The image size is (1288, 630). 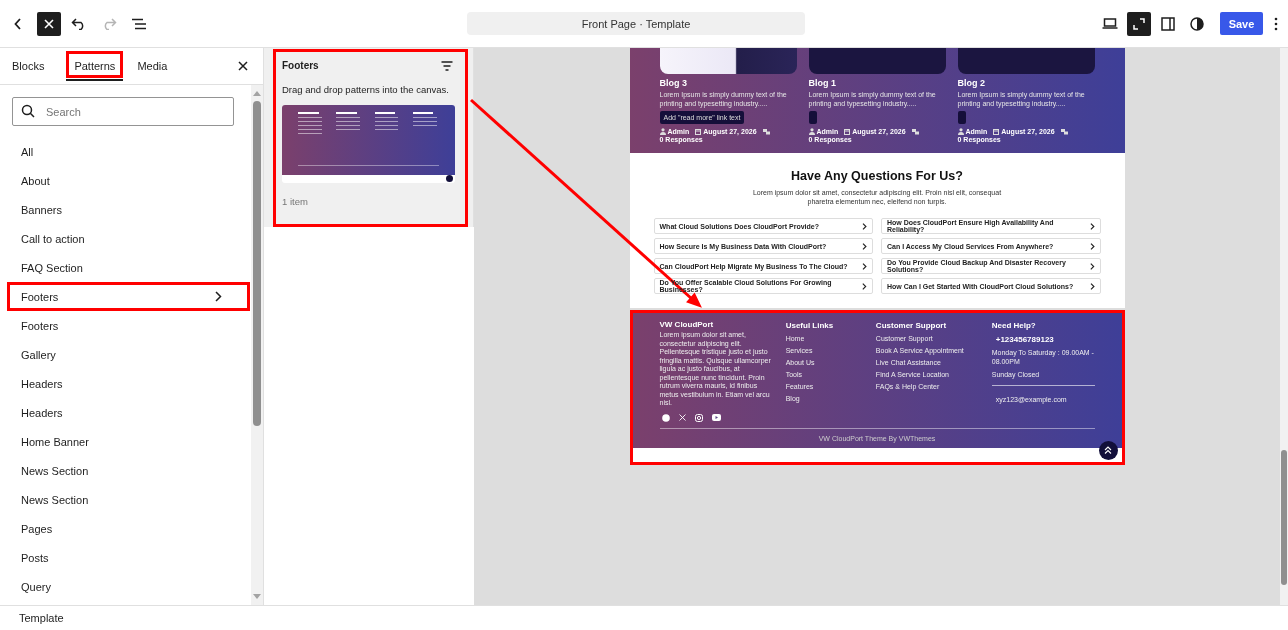 I want to click on expand-button, so click(x=1139, y=23).